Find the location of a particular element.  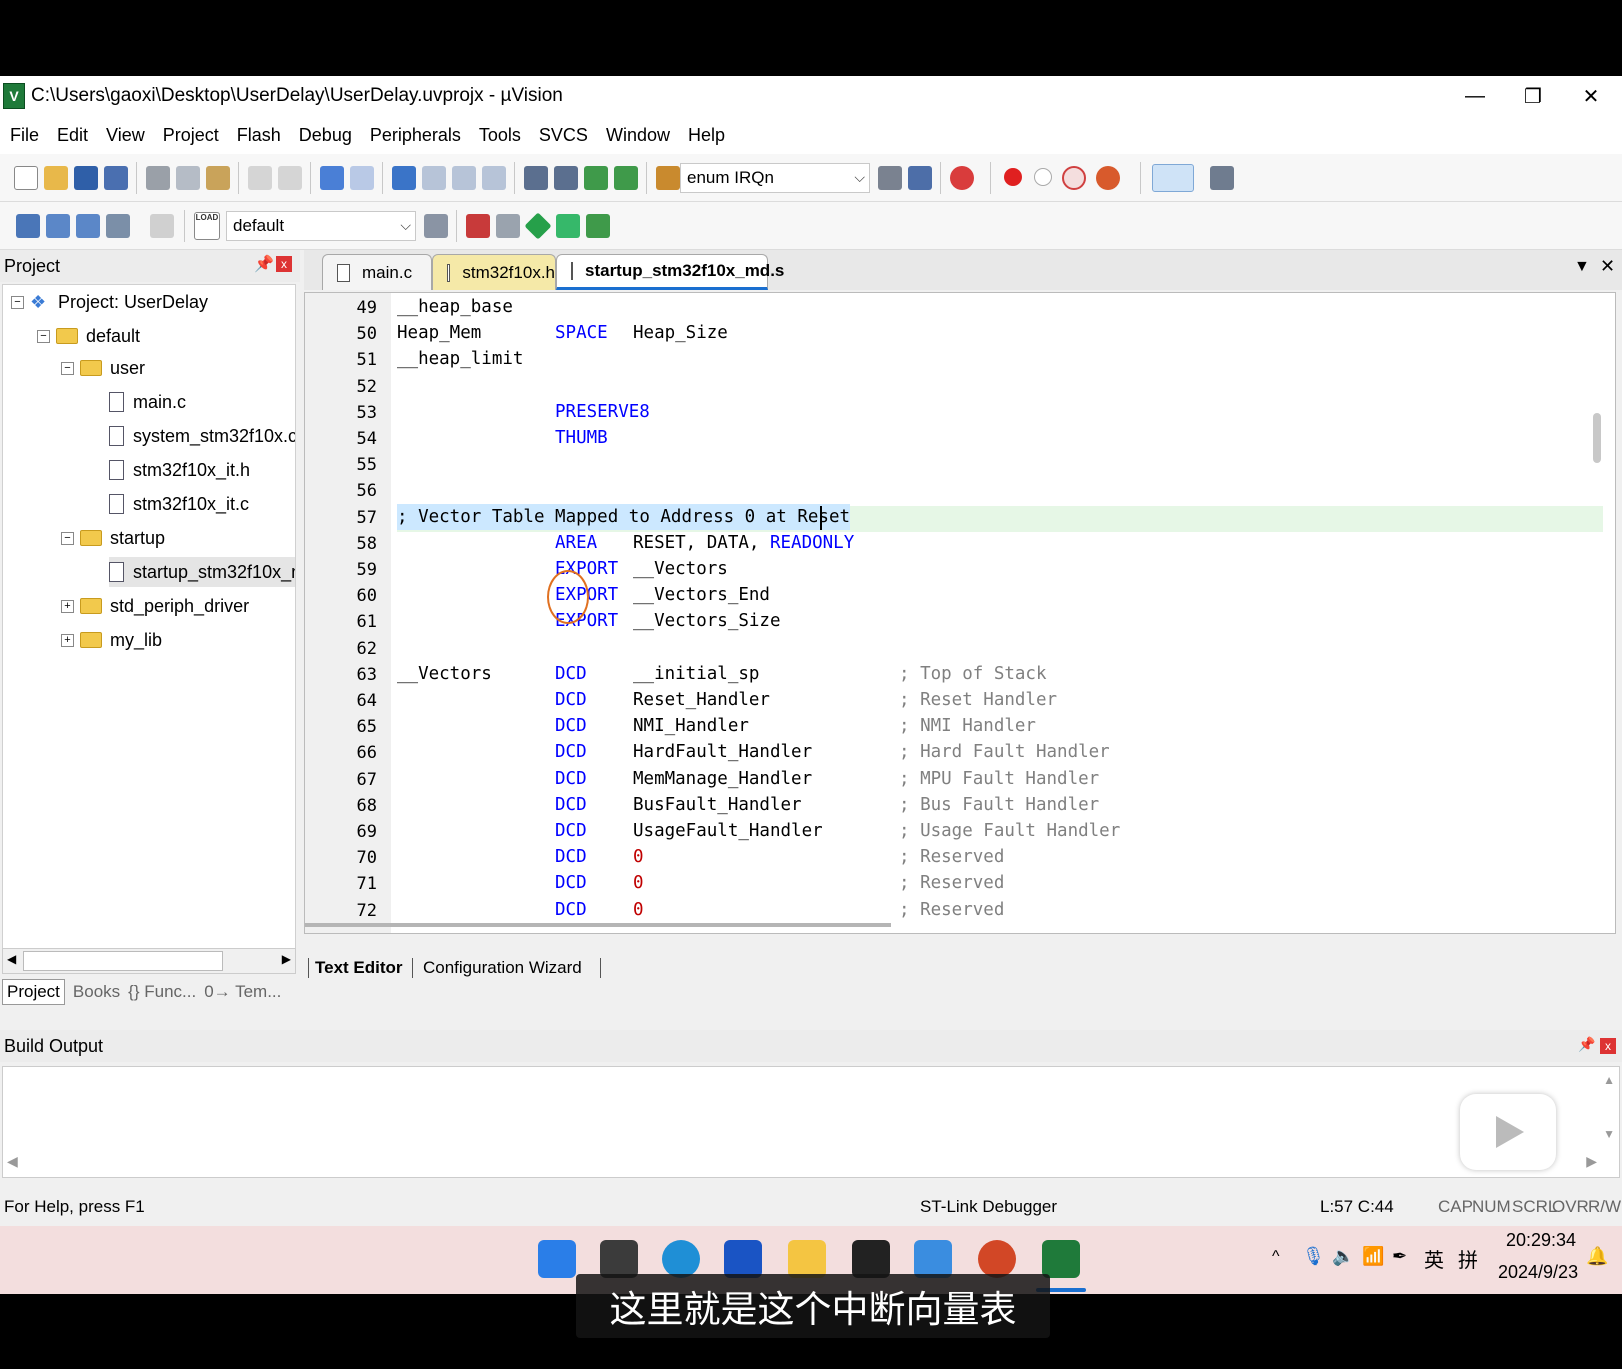

menu-window: Window is located at coordinates (638, 135).